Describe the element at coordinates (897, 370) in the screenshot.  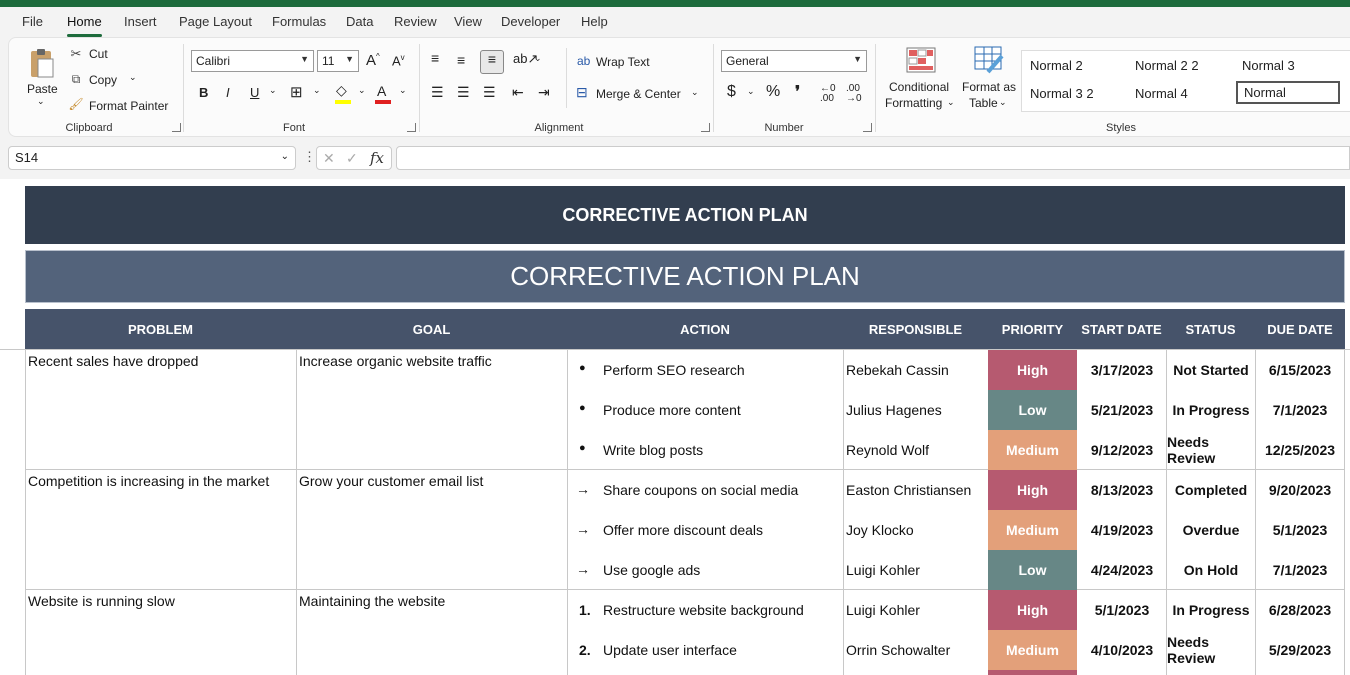
I see `responsible-cell: Rebekah Cassin` at that location.